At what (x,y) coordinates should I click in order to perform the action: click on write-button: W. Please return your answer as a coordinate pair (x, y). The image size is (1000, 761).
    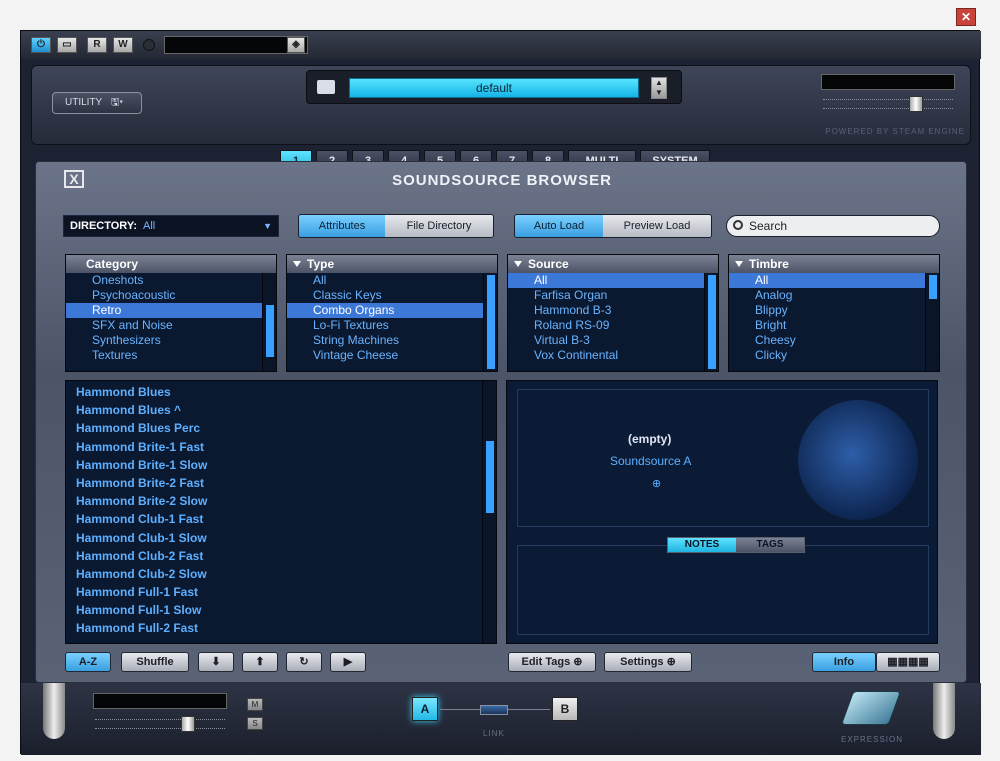
    Looking at the image, I should click on (123, 45).